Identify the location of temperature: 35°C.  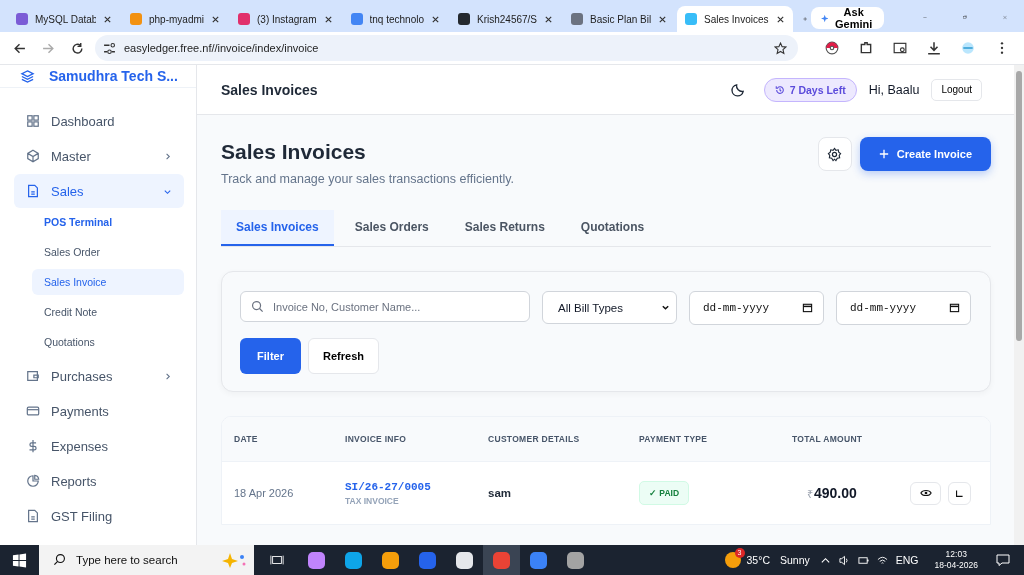
(758, 560).